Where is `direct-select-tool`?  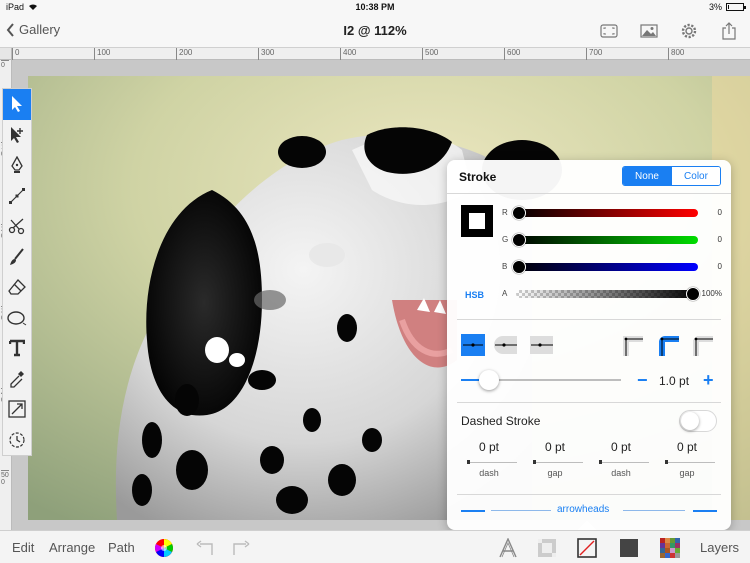
direct-select-tool is located at coordinates (17, 135).